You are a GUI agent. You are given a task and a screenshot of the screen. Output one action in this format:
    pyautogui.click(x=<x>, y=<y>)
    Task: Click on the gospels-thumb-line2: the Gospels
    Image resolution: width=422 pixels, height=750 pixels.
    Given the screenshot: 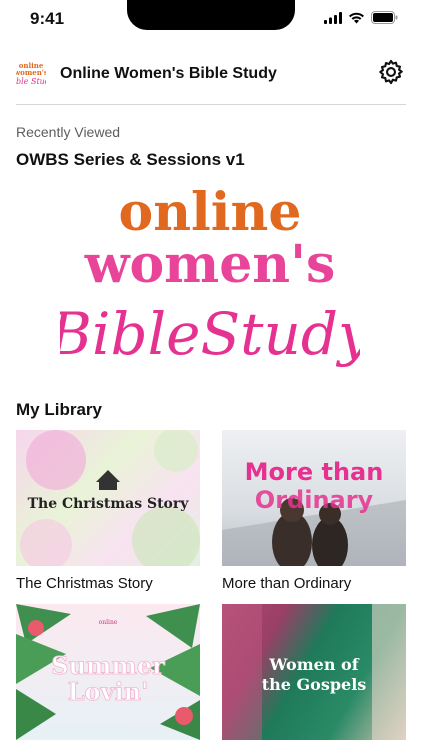 What is the action you would take?
    pyautogui.click(x=314, y=684)
    